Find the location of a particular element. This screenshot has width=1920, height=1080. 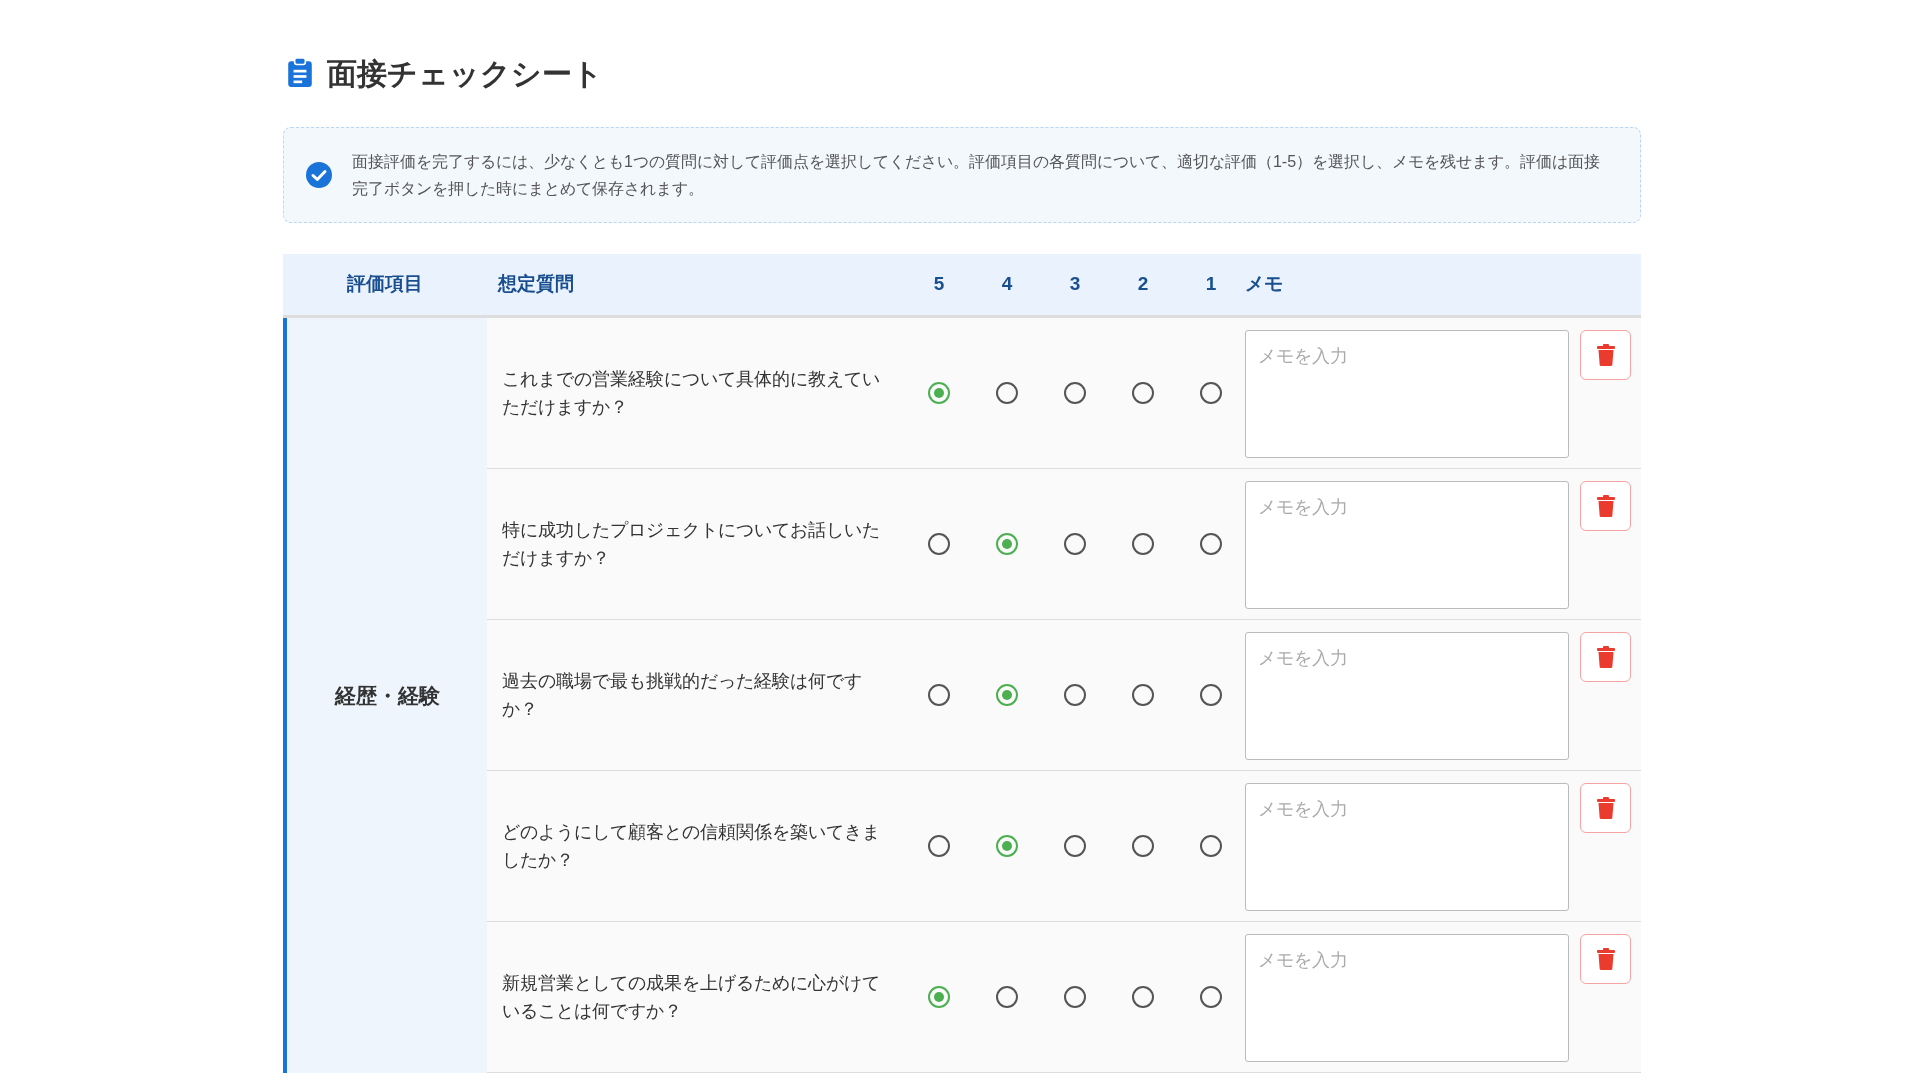

column-header: 想定質問 is located at coordinates (536, 284).